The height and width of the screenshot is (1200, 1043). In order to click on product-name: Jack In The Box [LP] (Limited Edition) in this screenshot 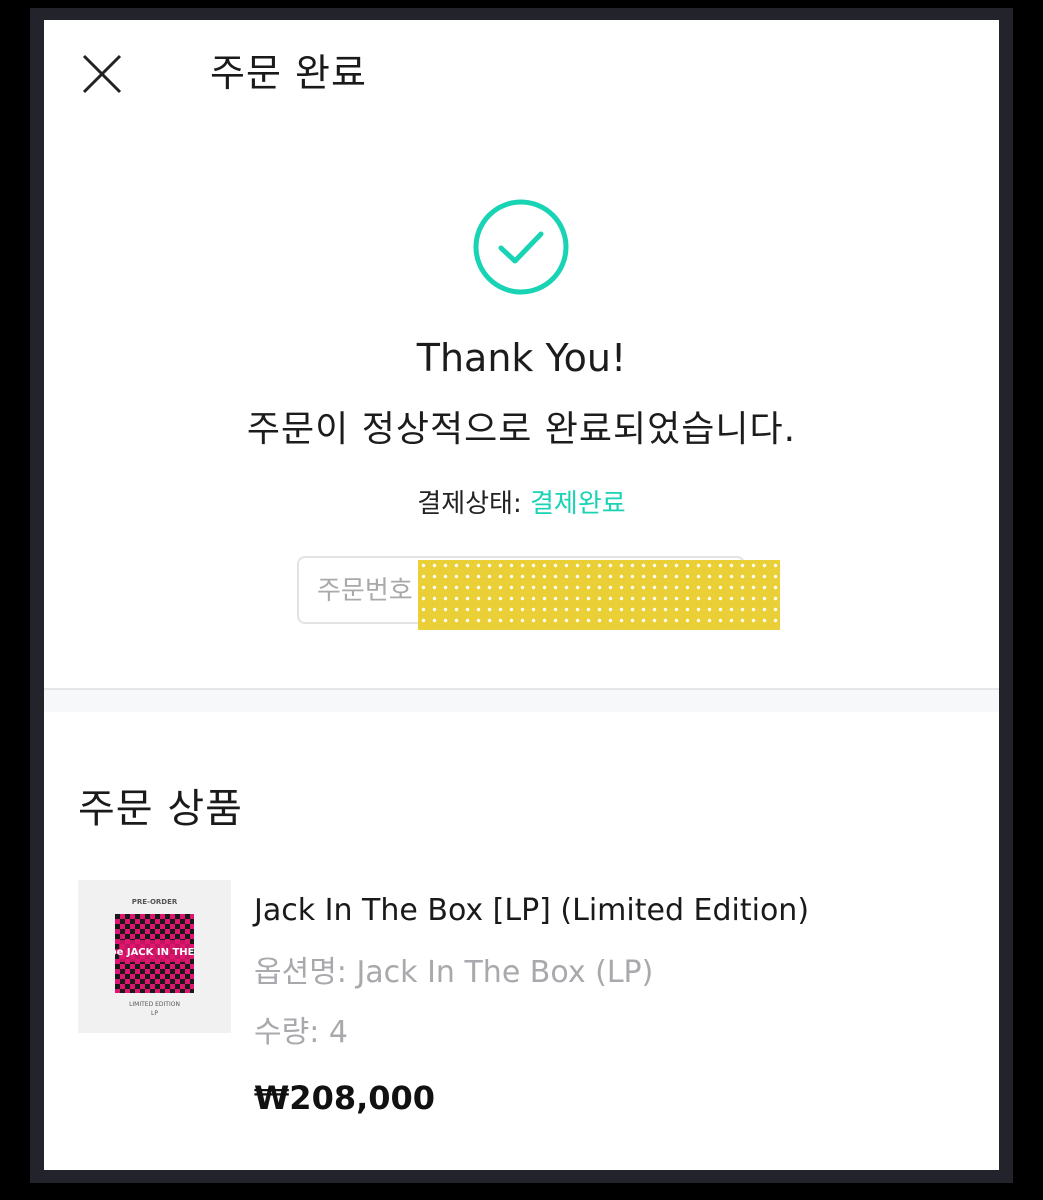, I will do `click(531, 911)`.